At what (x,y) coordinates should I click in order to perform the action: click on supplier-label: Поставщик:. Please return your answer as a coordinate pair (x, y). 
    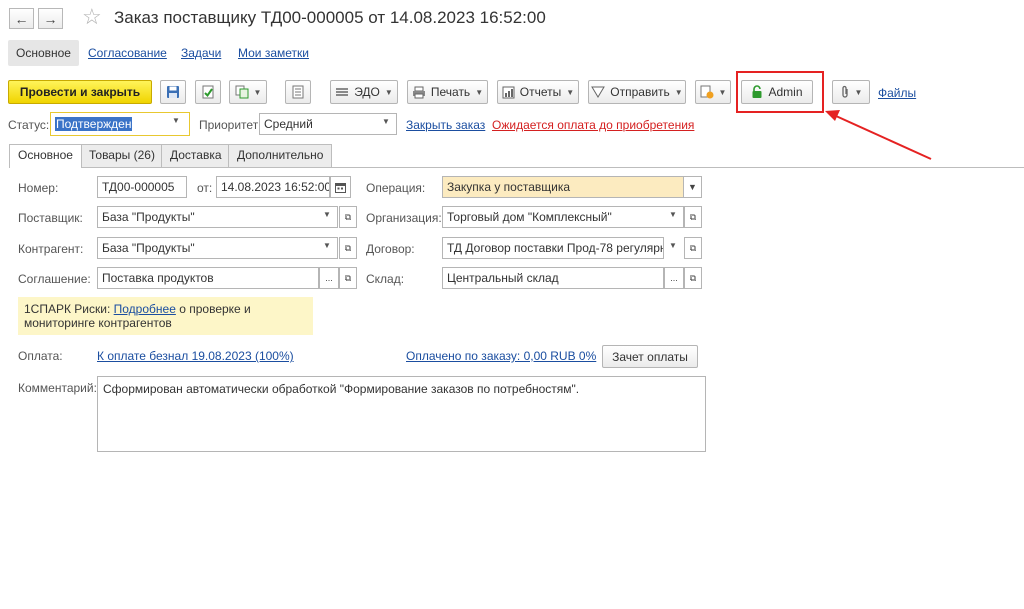
    Looking at the image, I should click on (50, 218).